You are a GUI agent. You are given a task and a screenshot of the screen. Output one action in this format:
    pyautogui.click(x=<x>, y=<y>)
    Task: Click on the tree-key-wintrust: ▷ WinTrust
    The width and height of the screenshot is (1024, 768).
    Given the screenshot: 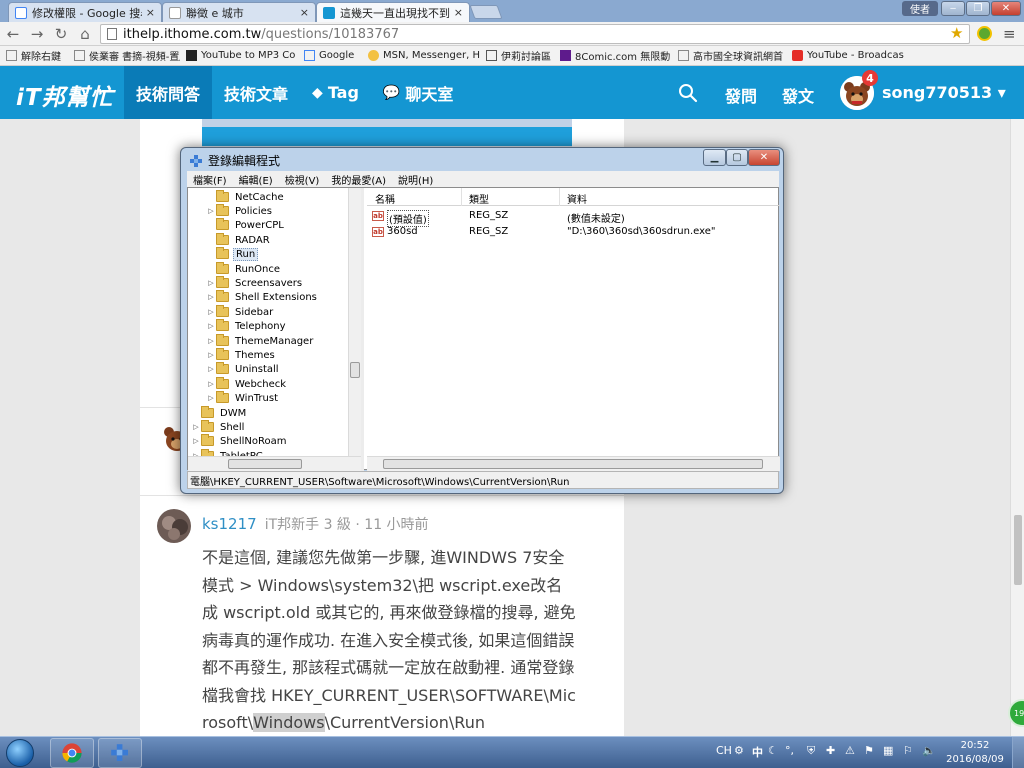 What is the action you would take?
    pyautogui.click(x=268, y=398)
    